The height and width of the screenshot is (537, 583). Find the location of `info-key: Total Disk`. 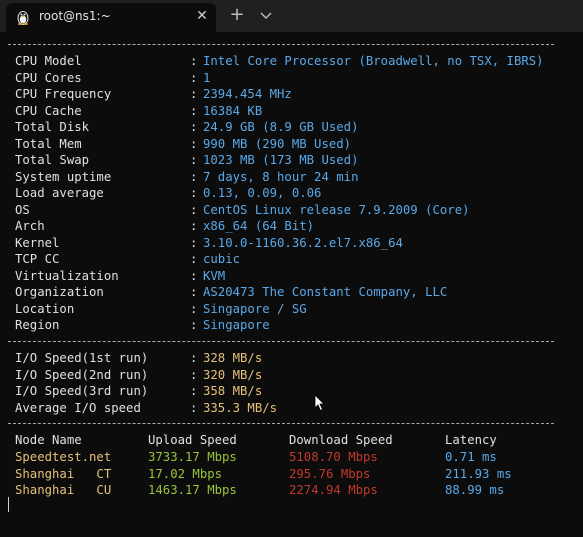

info-key: Total Disk is located at coordinates (52, 127).